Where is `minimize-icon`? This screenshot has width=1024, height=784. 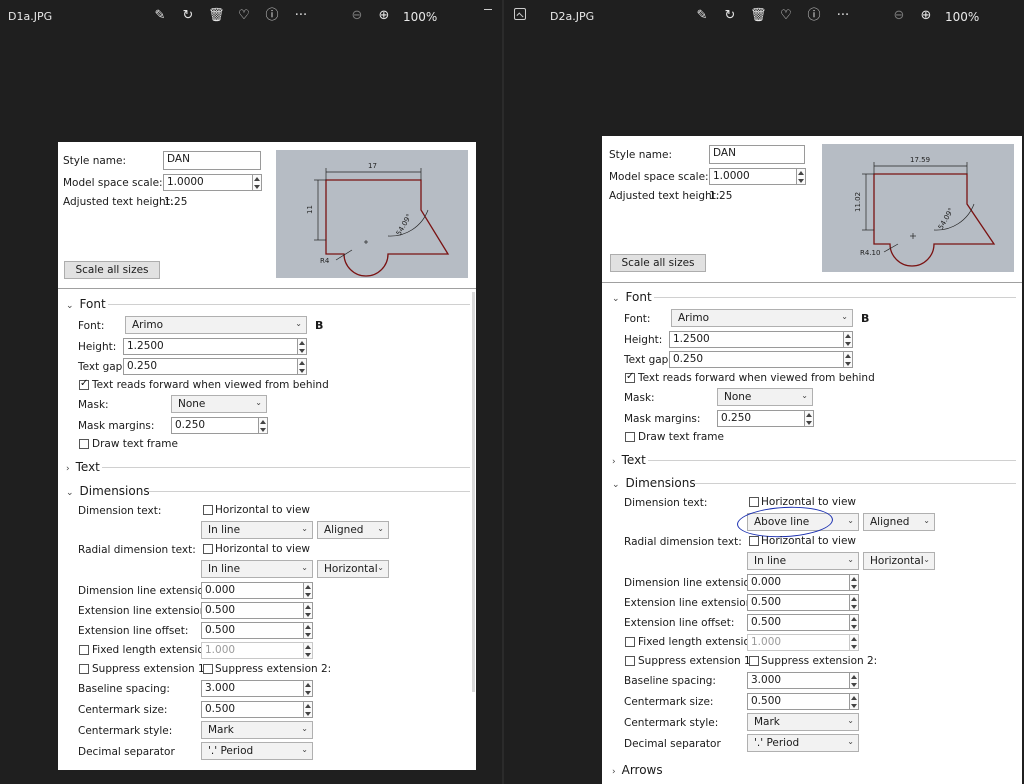
minimize-icon is located at coordinates (488, 9).